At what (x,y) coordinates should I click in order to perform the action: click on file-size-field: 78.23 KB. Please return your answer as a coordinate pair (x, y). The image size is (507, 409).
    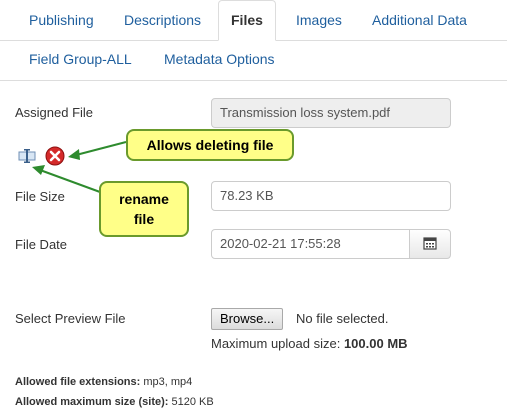
    Looking at the image, I should click on (331, 196).